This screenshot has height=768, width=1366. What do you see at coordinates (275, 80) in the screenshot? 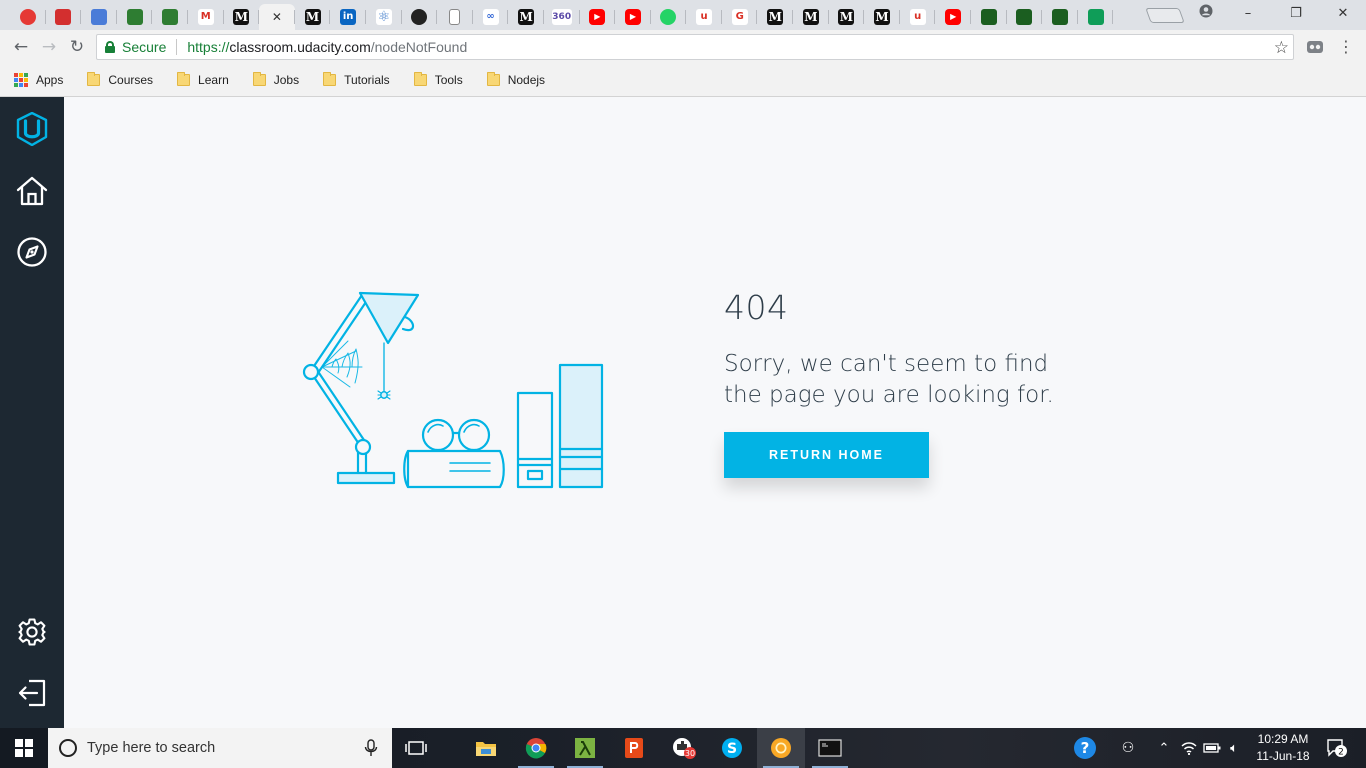
I see `bookmark-folder: Jobs` at bounding box center [275, 80].